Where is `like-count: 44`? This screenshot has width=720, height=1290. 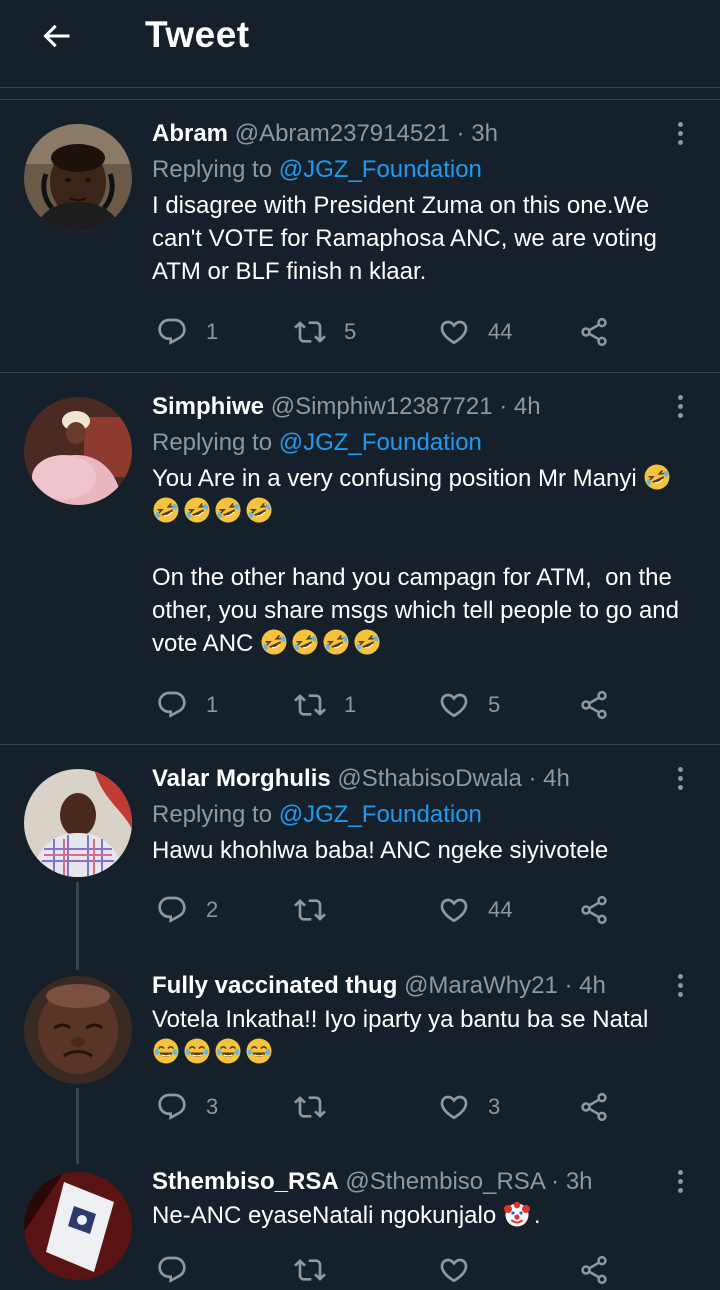
like-count: 44 is located at coordinates (500, 909).